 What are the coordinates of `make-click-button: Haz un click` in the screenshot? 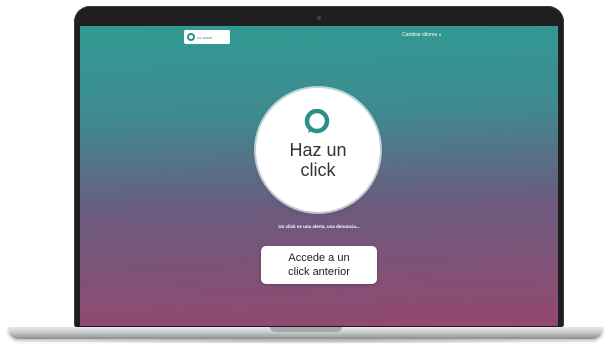 It's located at (318, 150).